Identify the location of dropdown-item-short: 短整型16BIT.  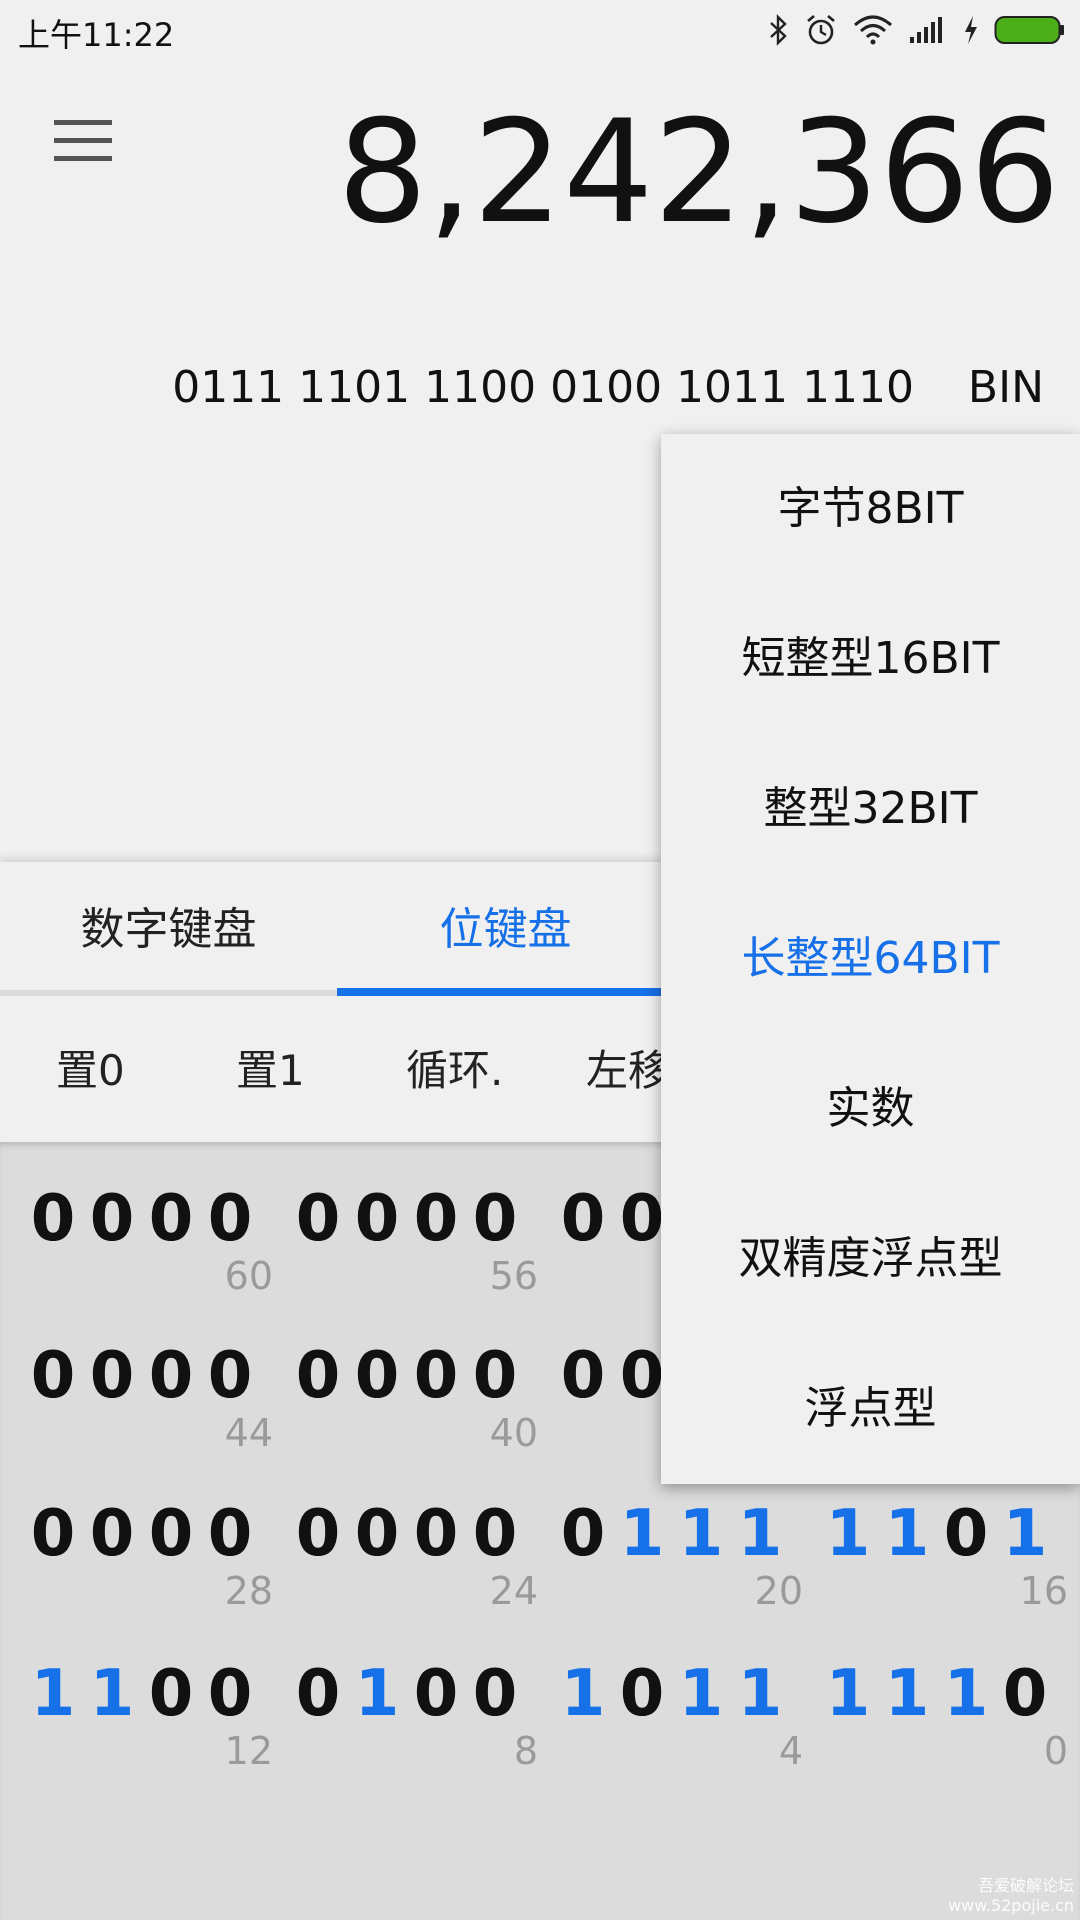
(870, 659).